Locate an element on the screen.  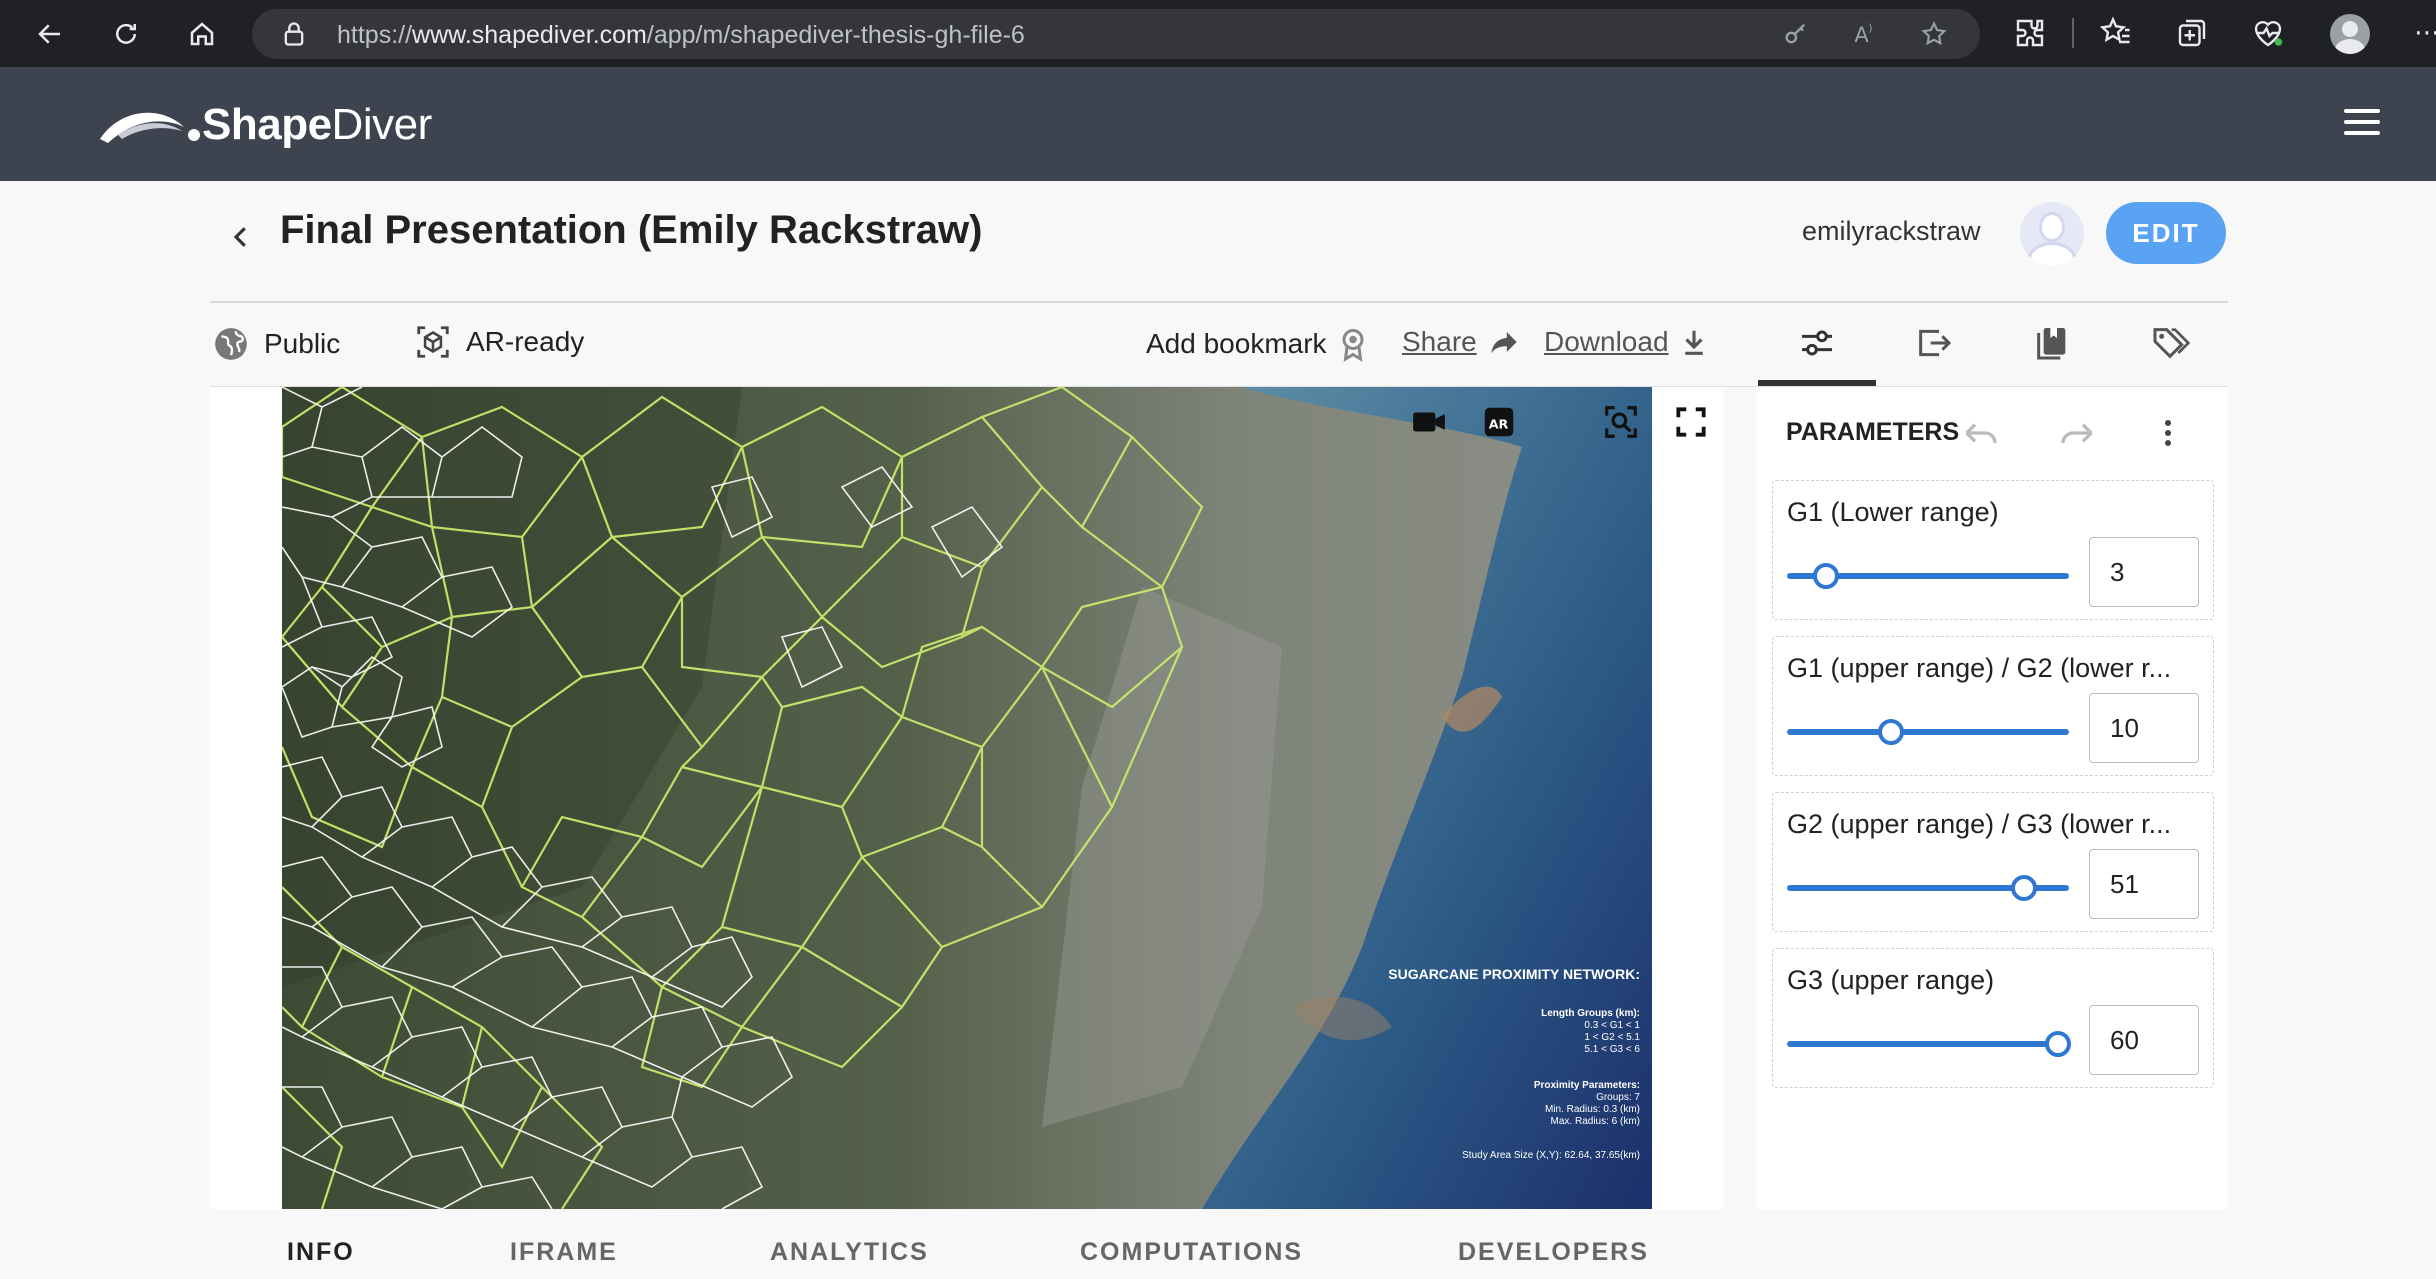
ar-status: AR-ready is located at coordinates (499, 342).